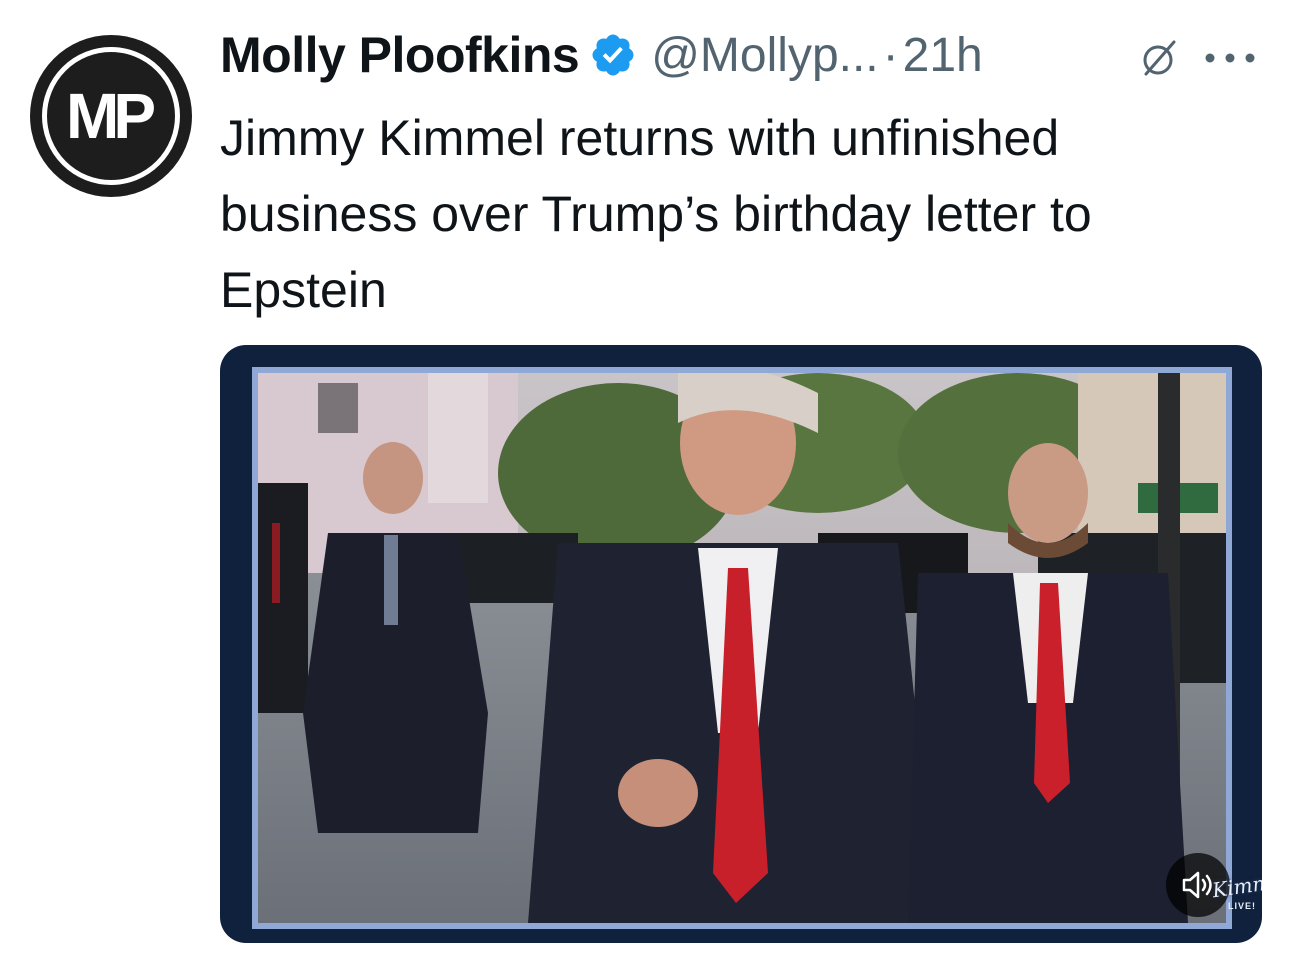 The image size is (1290, 972). I want to click on show-watermark-sub: LIVE!, so click(1242, 906).